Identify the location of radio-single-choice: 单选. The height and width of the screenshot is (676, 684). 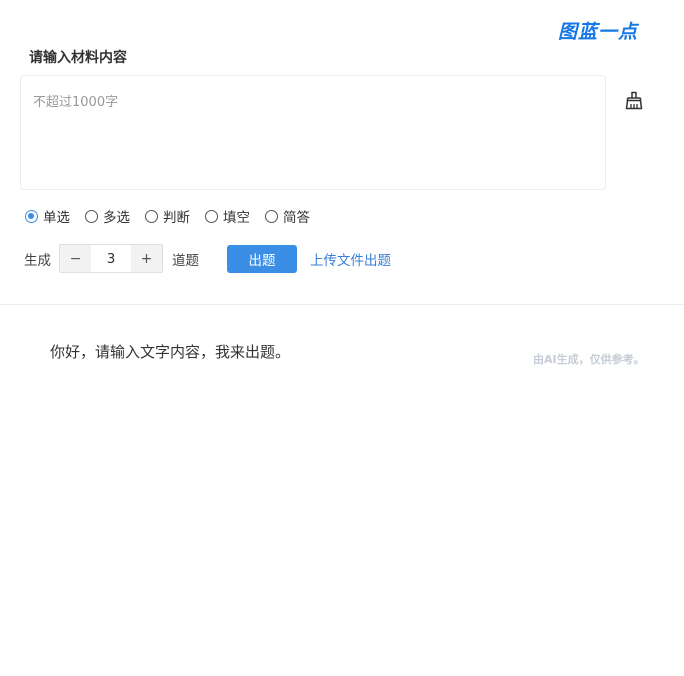
(47, 216).